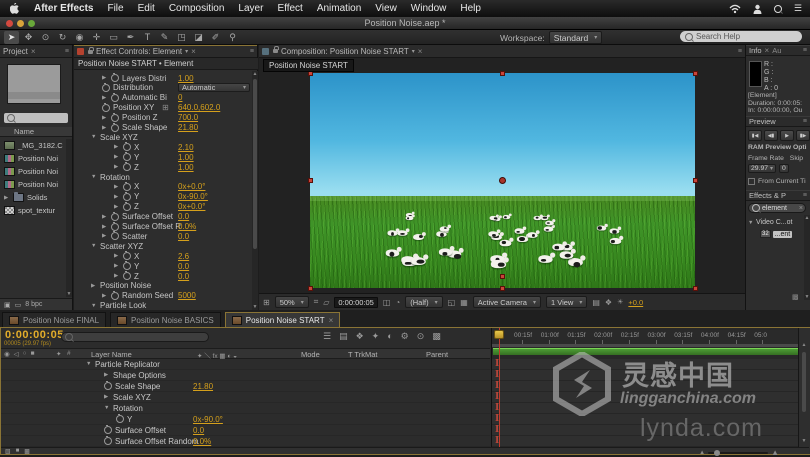  Describe the element at coordinates (345, 51) in the screenshot. I see `tab-composition: Composition: Position Noise START` at that location.